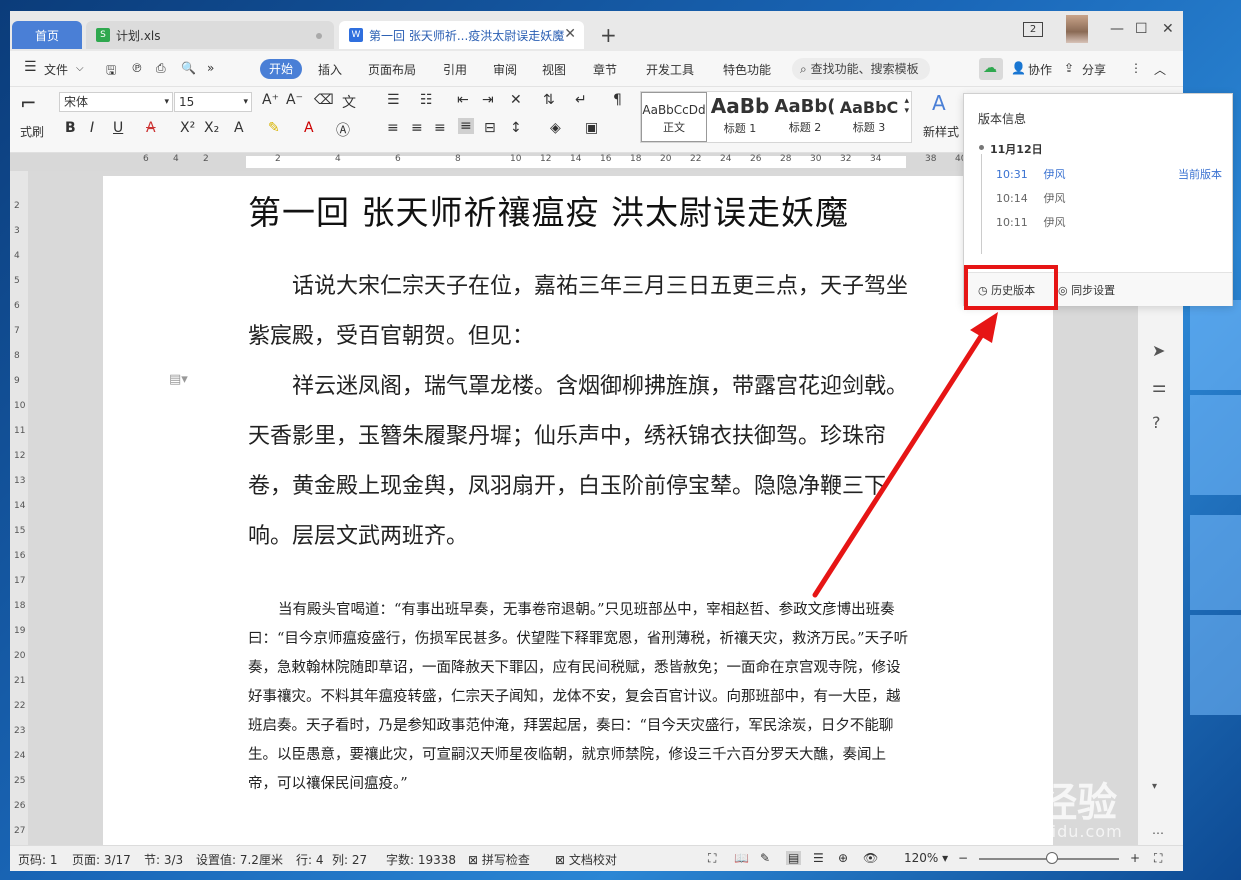 This screenshot has height=880, width=1241. I want to click on grow-font-icon: A⁺, so click(270, 100).